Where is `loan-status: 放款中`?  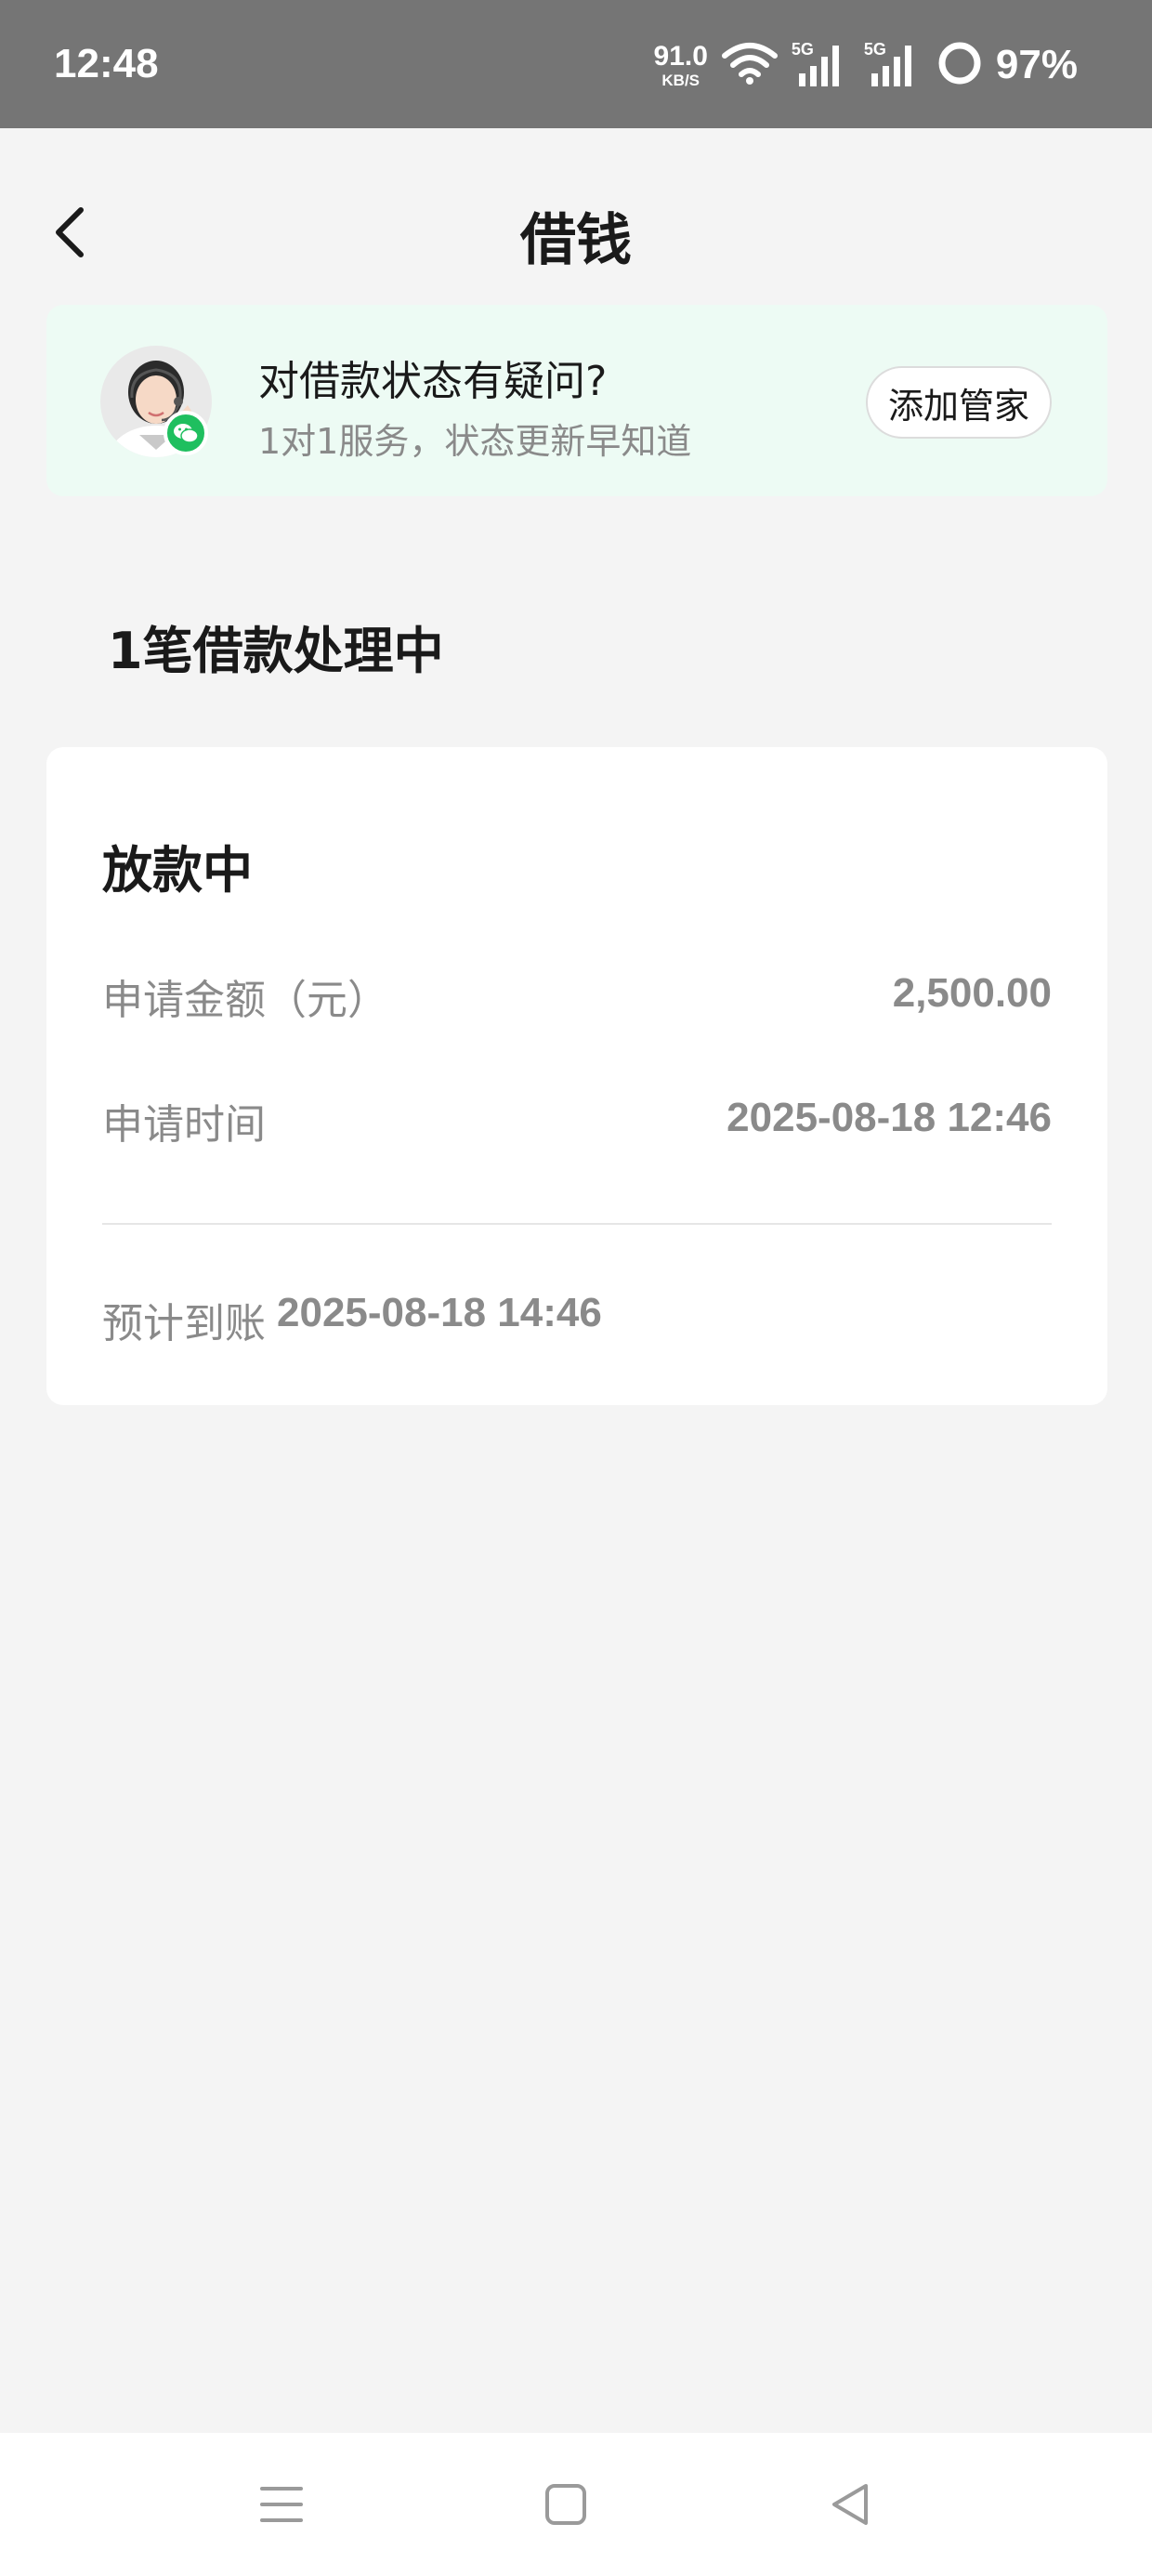 loan-status: 放款中 is located at coordinates (177, 870).